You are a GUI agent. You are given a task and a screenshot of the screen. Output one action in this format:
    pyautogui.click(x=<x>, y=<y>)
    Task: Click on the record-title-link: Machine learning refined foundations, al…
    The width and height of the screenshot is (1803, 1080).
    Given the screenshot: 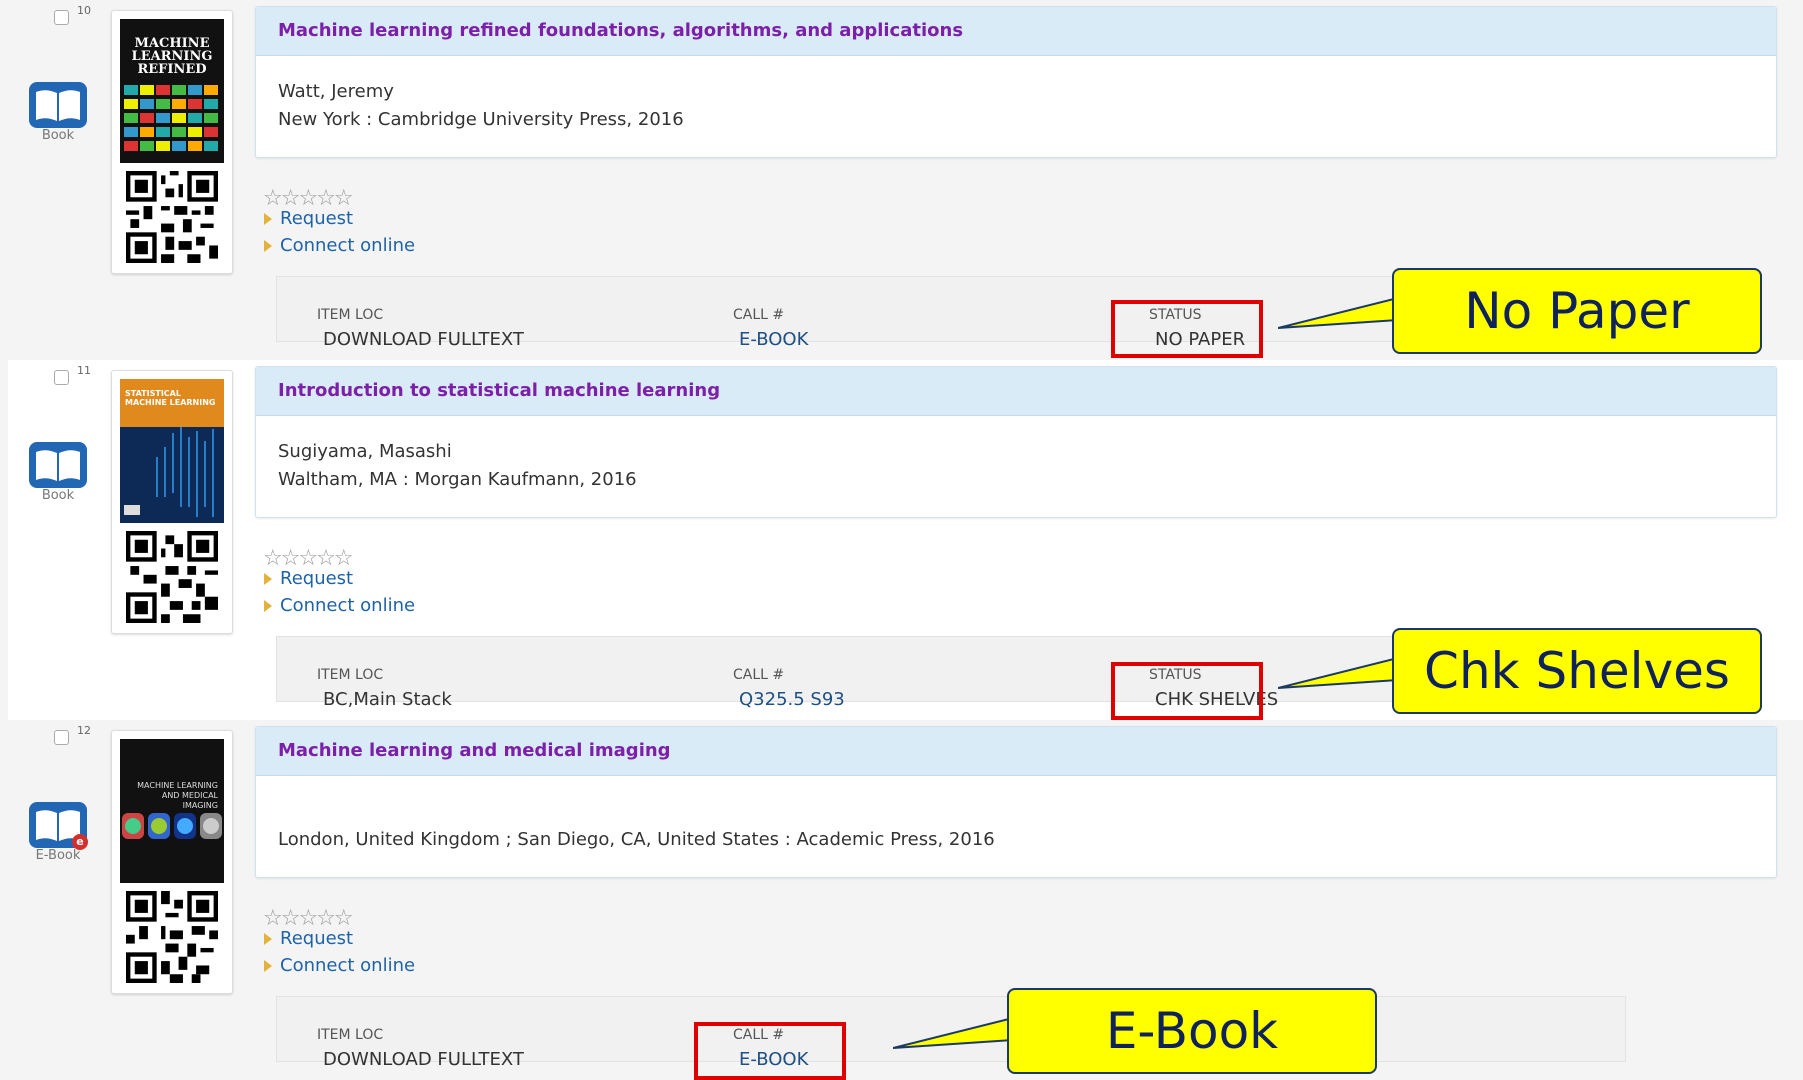 What is the action you would take?
    pyautogui.click(x=620, y=30)
    